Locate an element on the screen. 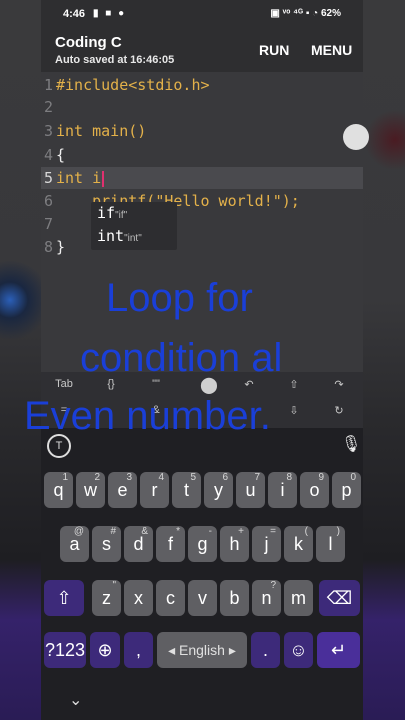 This screenshot has height=720, width=405. key-z: z " is located at coordinates (106, 598).